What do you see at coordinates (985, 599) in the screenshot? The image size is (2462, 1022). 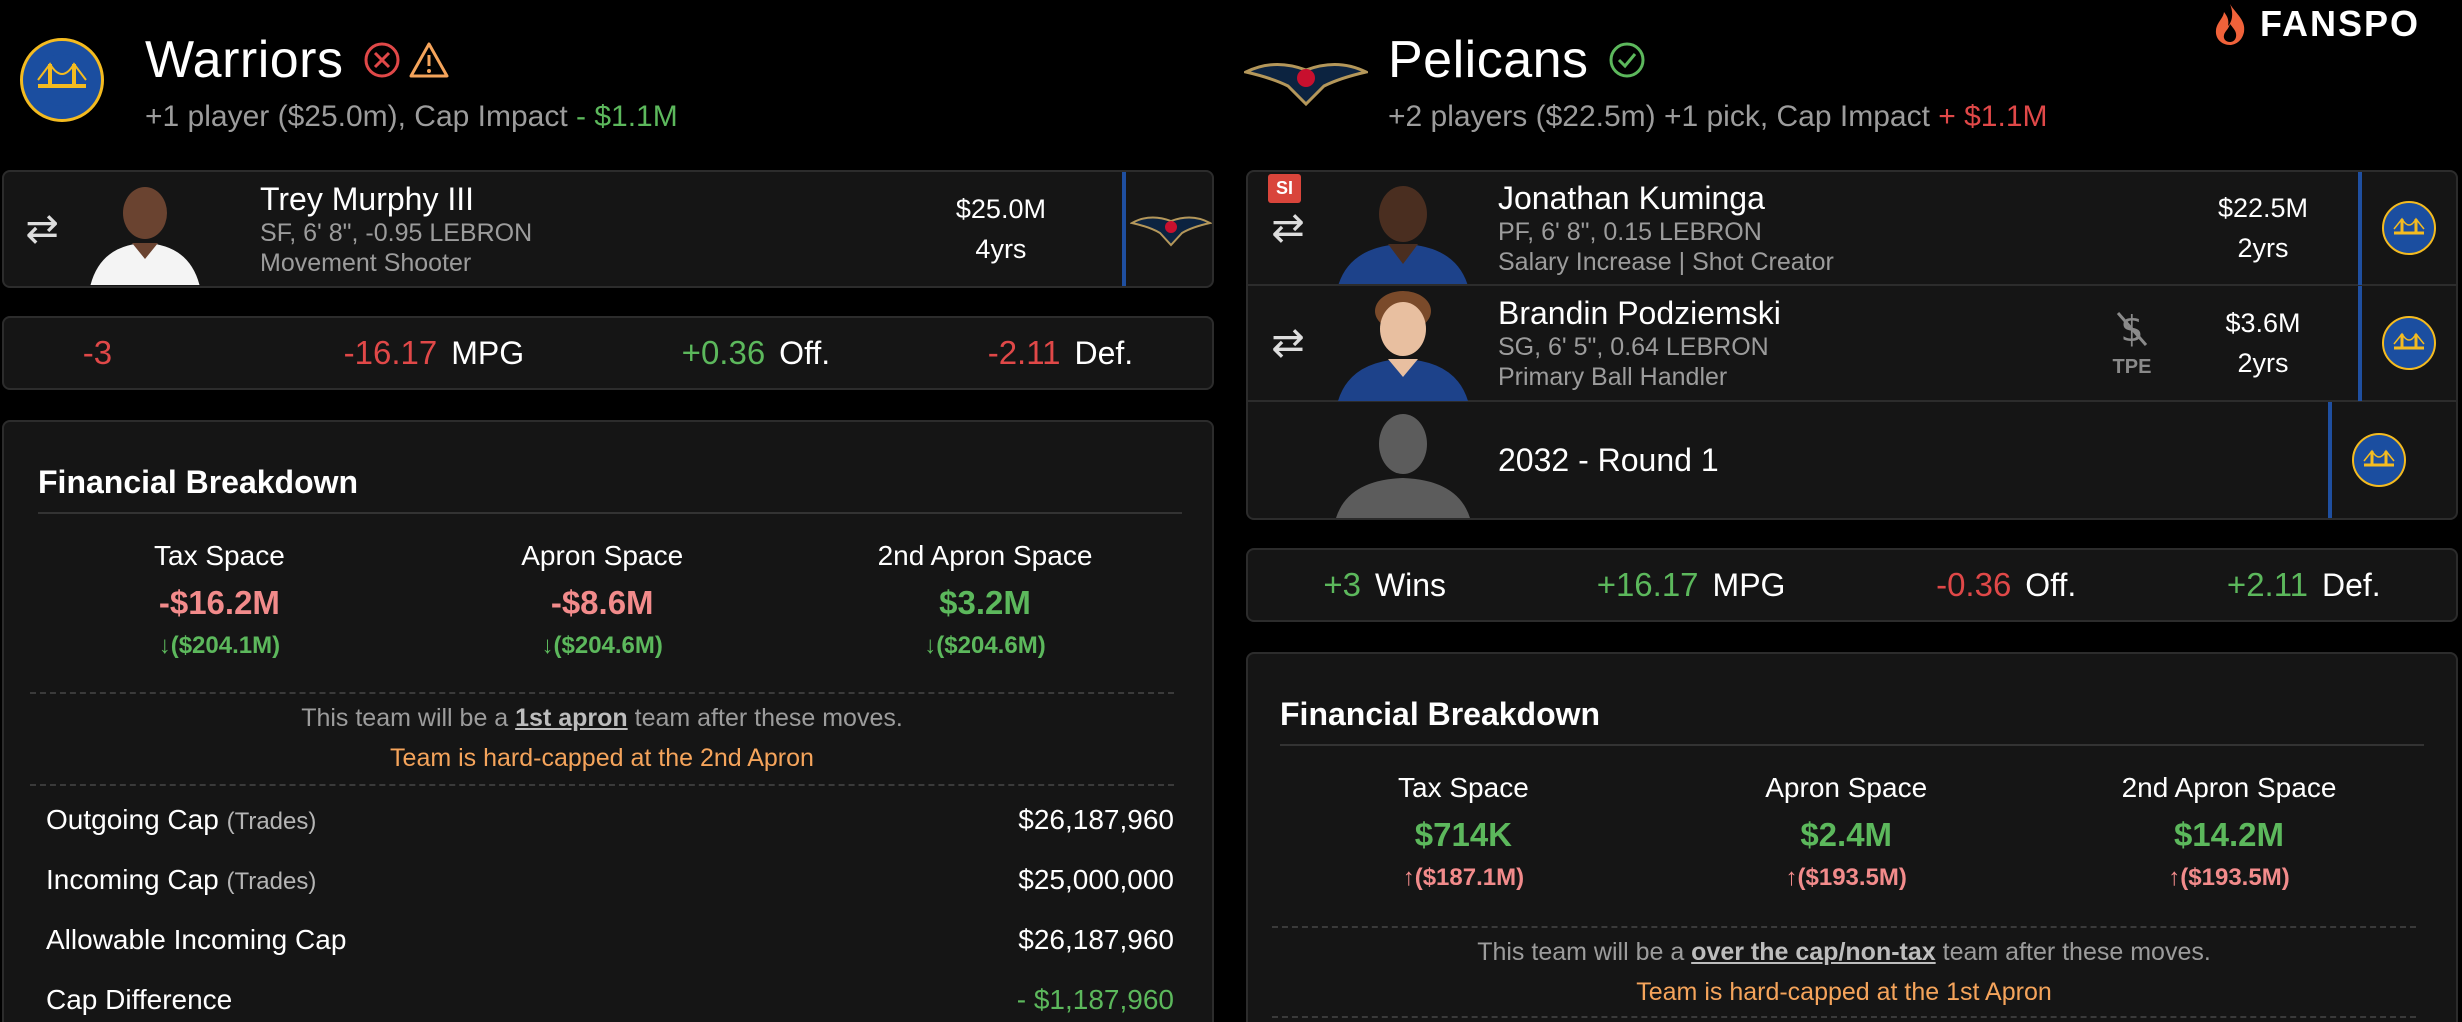 I see `second-apron-space: 2nd Apron Space $3.2M ↓($204.6M)` at bounding box center [985, 599].